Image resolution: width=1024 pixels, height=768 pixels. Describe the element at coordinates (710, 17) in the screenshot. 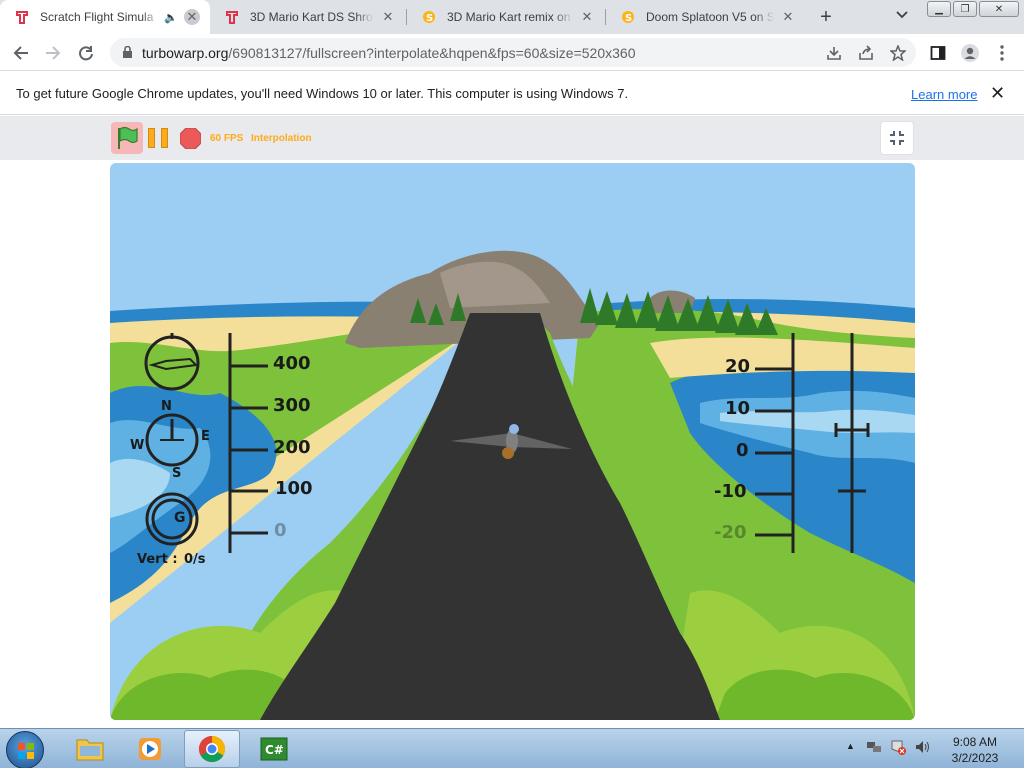

I see `tab-title: Doom Splatoon V5 on Sc` at that location.